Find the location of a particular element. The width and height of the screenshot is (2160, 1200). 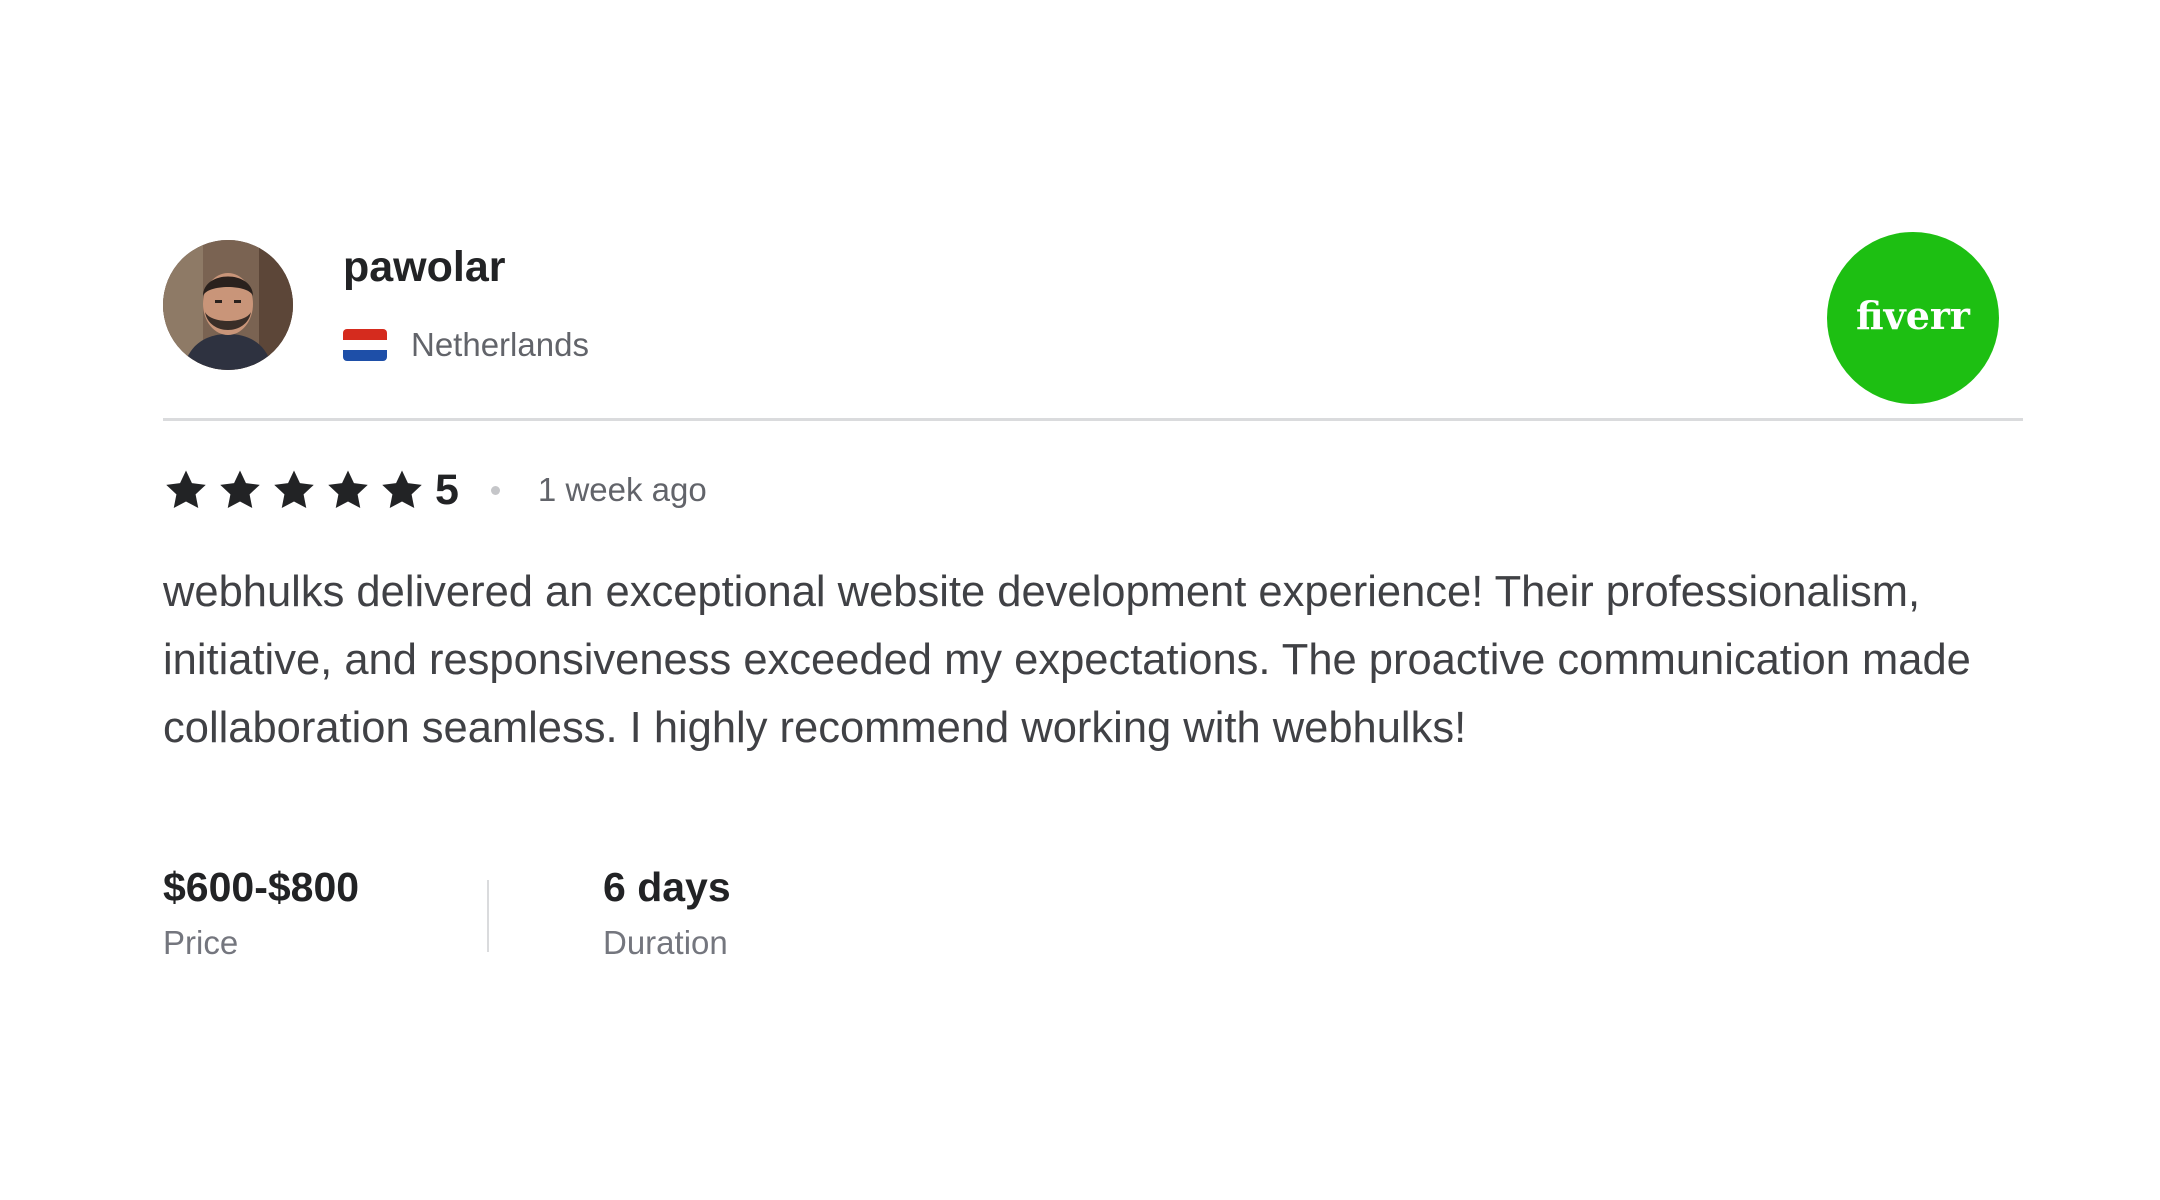

duration-value: 6 days is located at coordinates (667, 887).